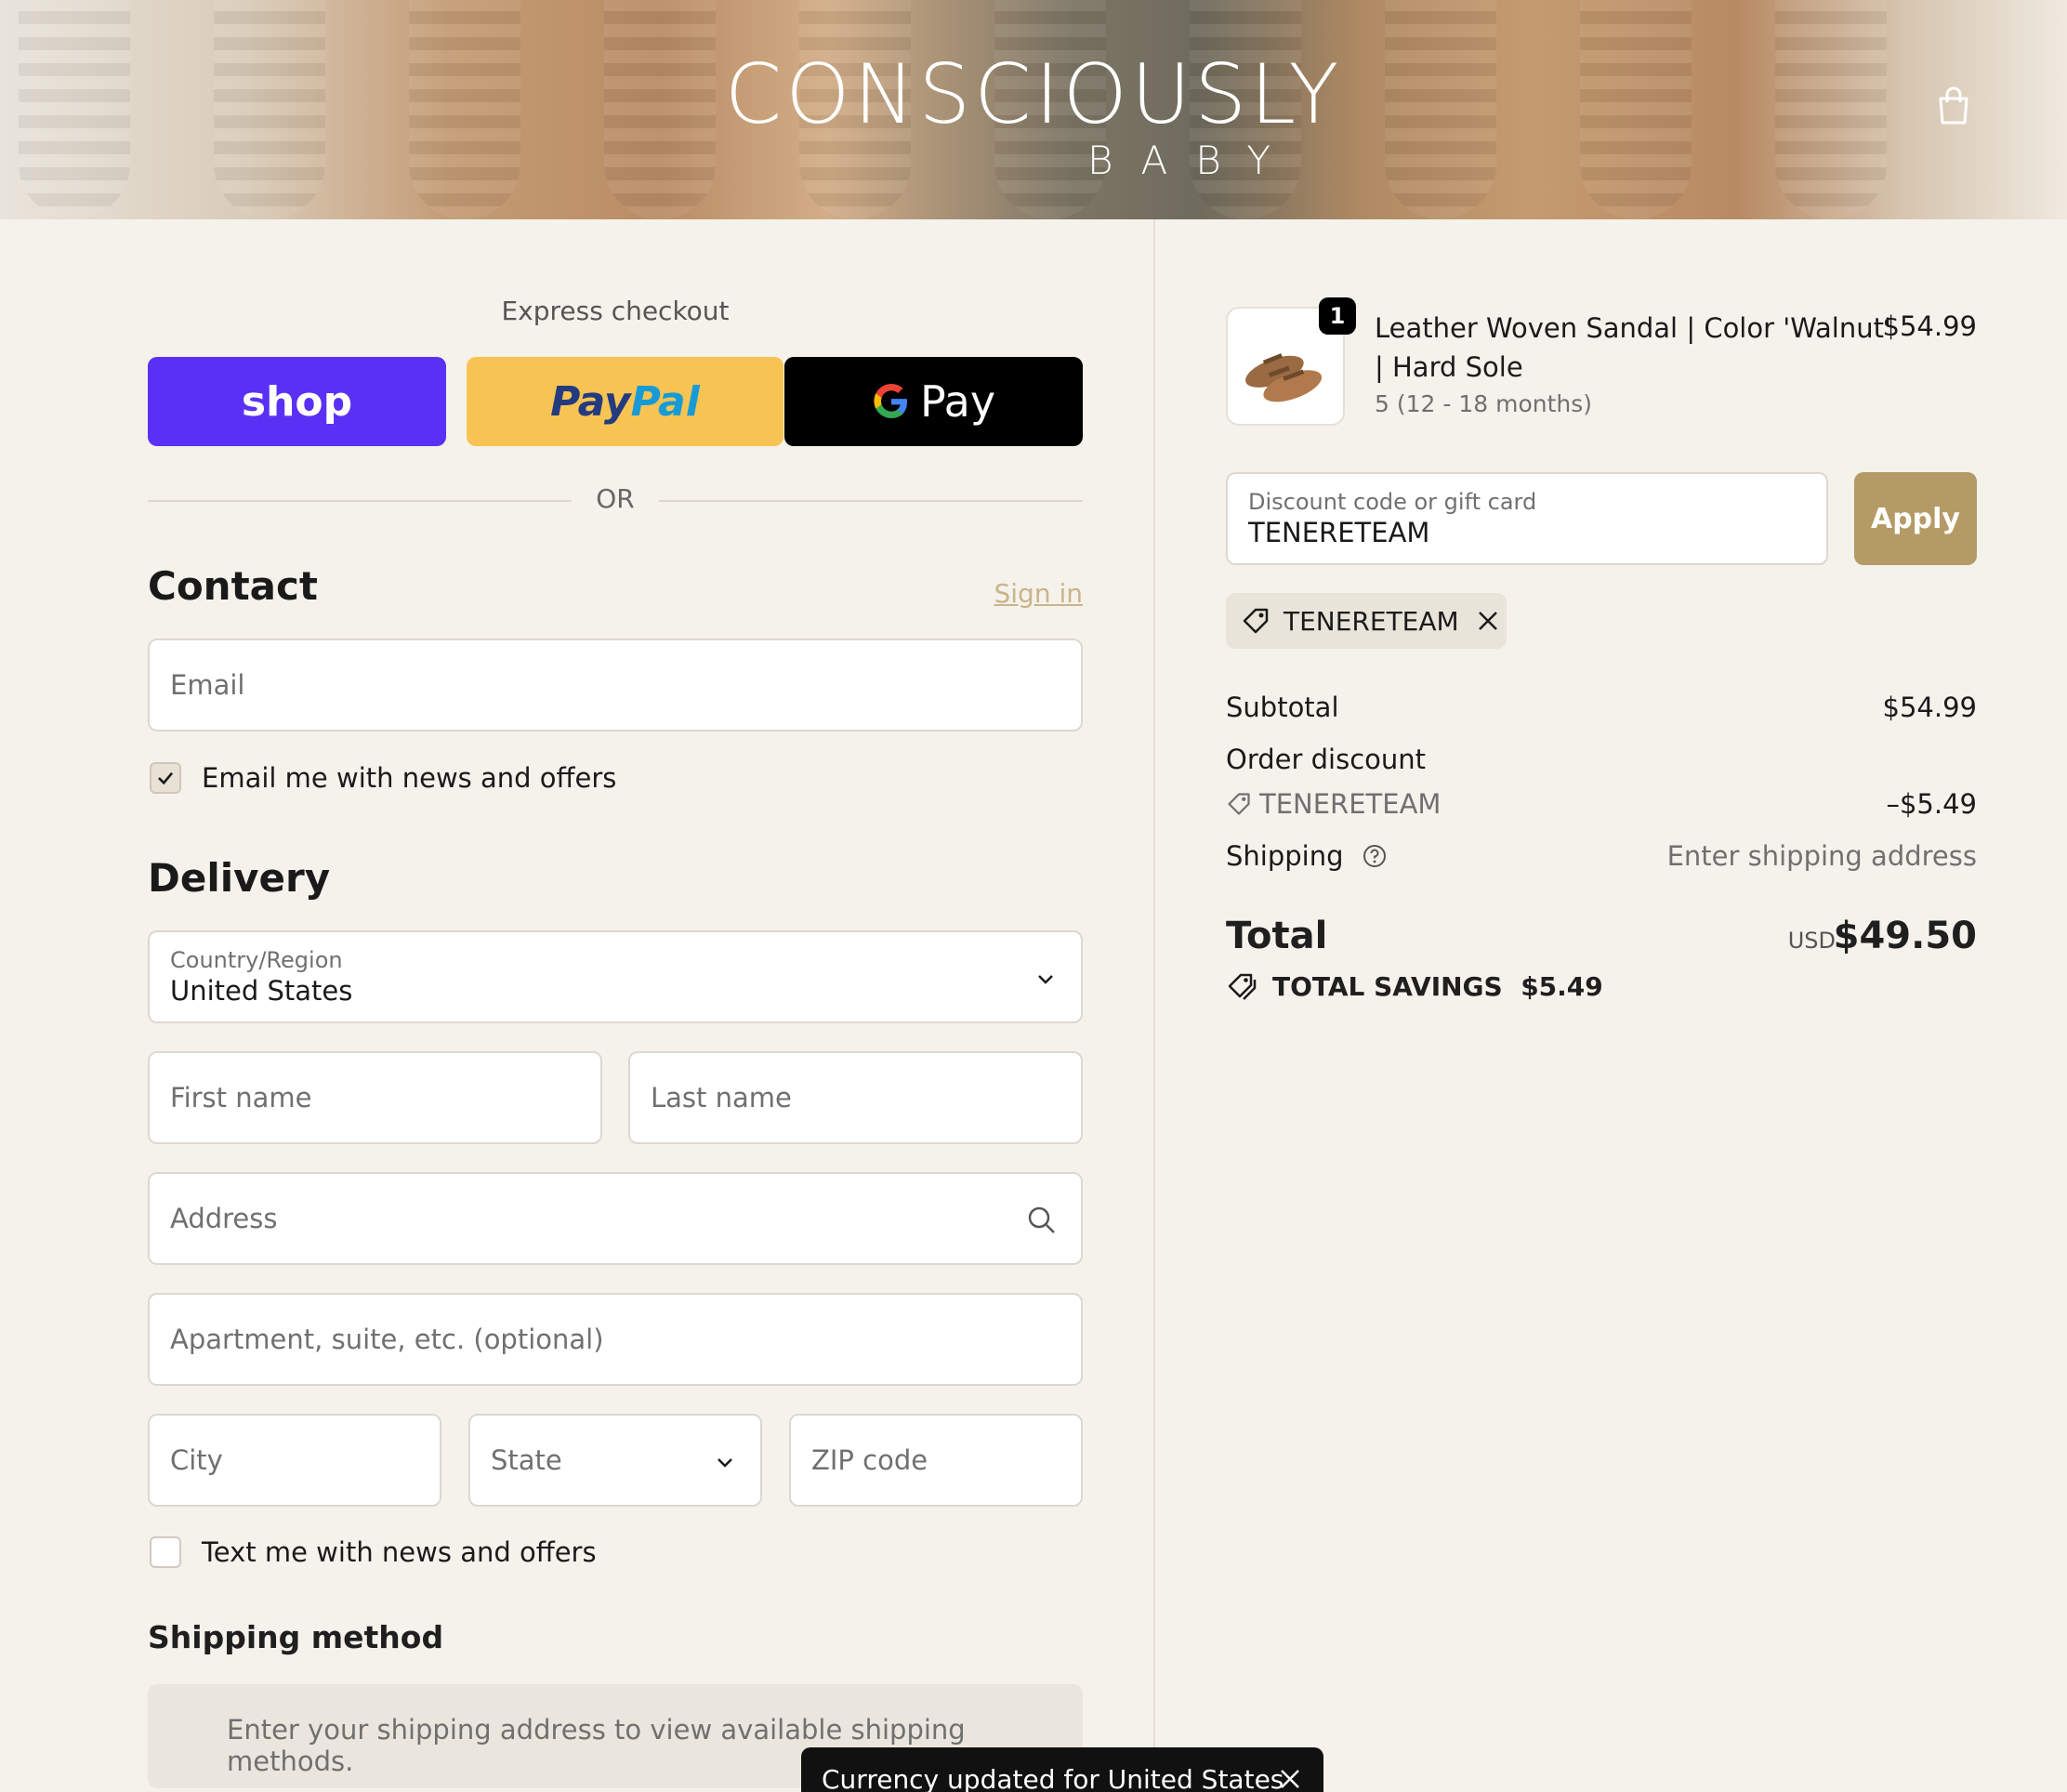 The width and height of the screenshot is (2067, 1792). What do you see at coordinates (207, 685) in the screenshot?
I see `email-placeholder: Email` at bounding box center [207, 685].